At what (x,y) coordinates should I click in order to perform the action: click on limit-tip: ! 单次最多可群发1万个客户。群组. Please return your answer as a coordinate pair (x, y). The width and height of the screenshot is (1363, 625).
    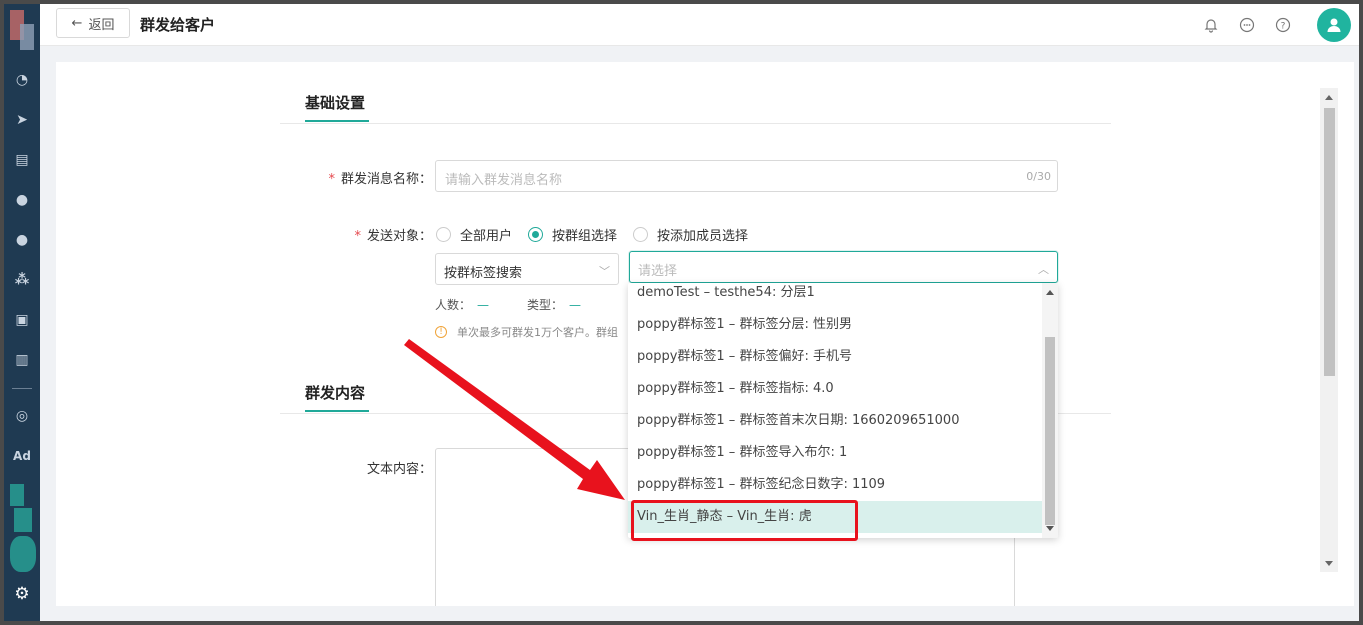
    Looking at the image, I should click on (526, 332).